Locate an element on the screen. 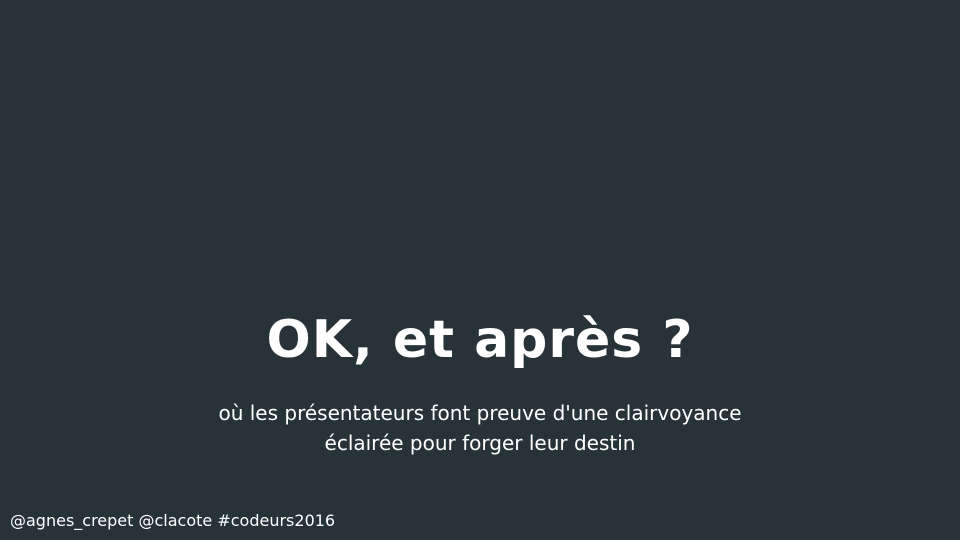 The image size is (960, 540). footer-handles: @agnes_crepet @clacote #codeurs2016 is located at coordinates (173, 520).